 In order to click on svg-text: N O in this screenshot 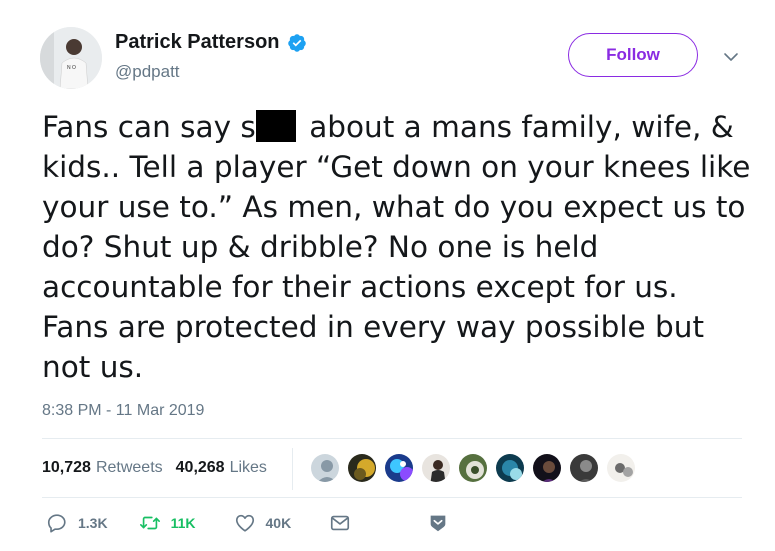, I will do `click(71, 68)`.